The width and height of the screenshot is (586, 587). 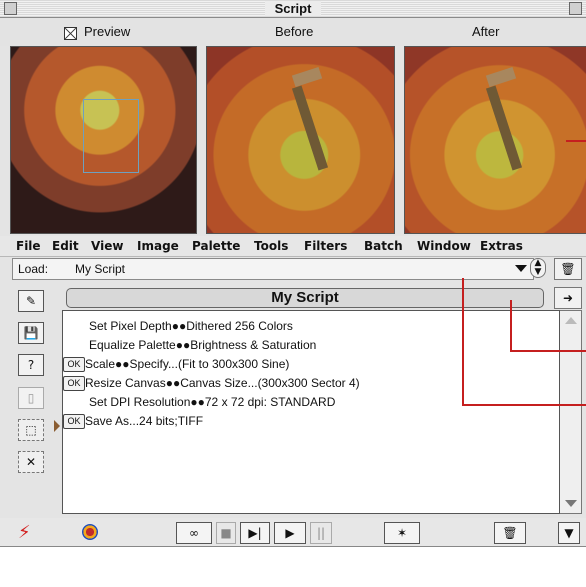 I want to click on wizard-button: ✶, so click(x=402, y=533).